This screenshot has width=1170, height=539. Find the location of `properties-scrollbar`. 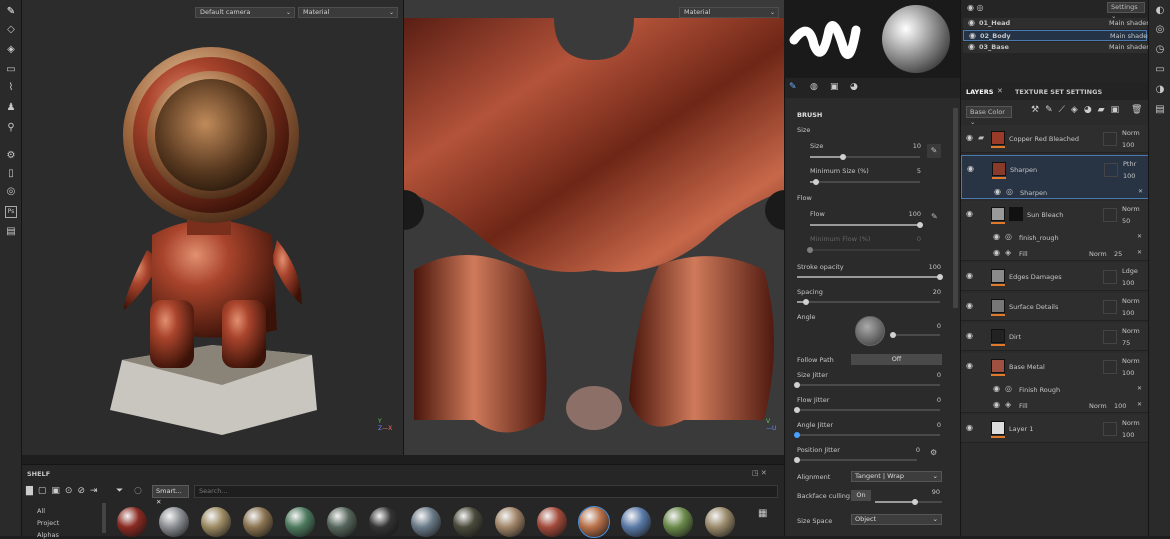

properties-scrollbar is located at coordinates (955, 208).